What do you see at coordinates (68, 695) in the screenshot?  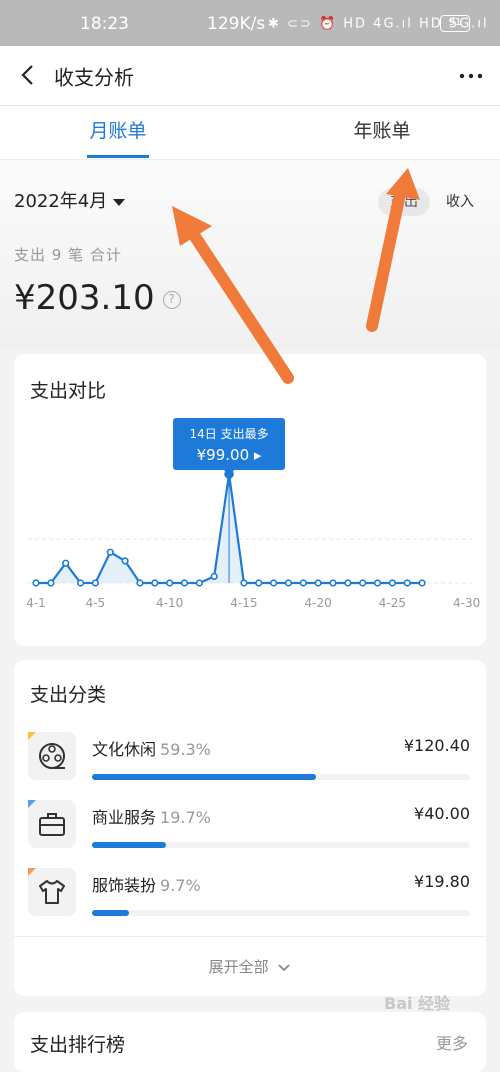 I see `category-title: 支出分类` at bounding box center [68, 695].